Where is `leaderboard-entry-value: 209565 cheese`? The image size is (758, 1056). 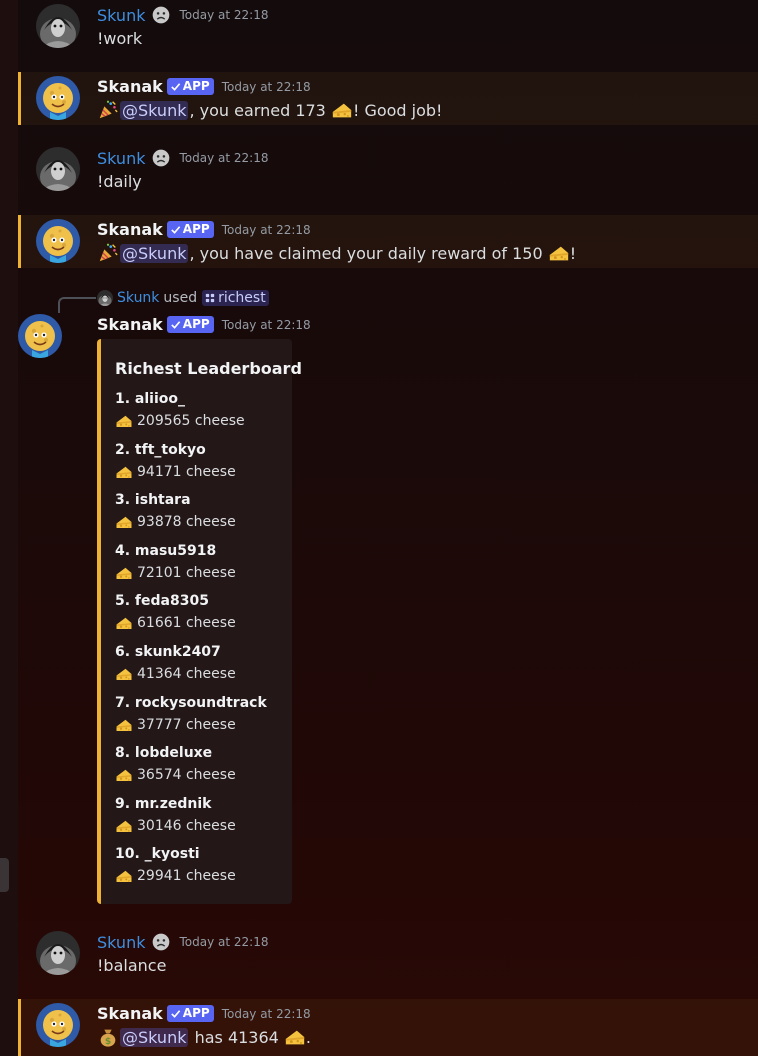 leaderboard-entry-value: 209565 cheese is located at coordinates (180, 421).